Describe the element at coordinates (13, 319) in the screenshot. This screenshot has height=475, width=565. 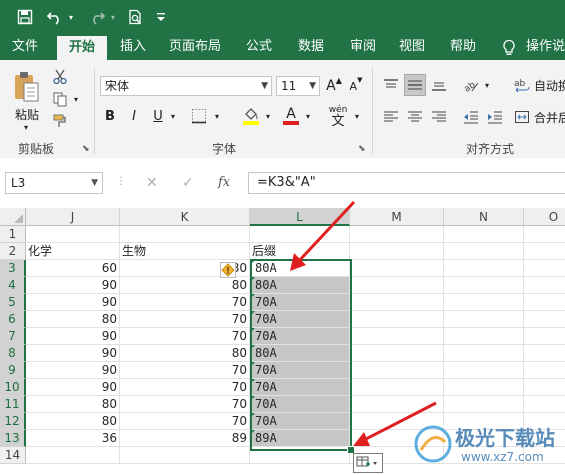
I see `row-header: 6` at that location.